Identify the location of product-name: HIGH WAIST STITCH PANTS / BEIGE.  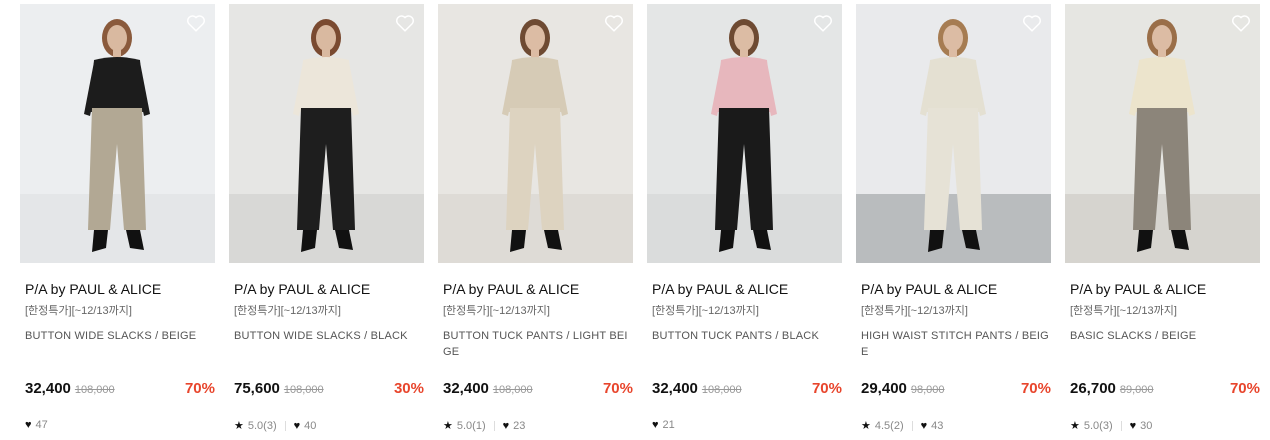
(956, 344).